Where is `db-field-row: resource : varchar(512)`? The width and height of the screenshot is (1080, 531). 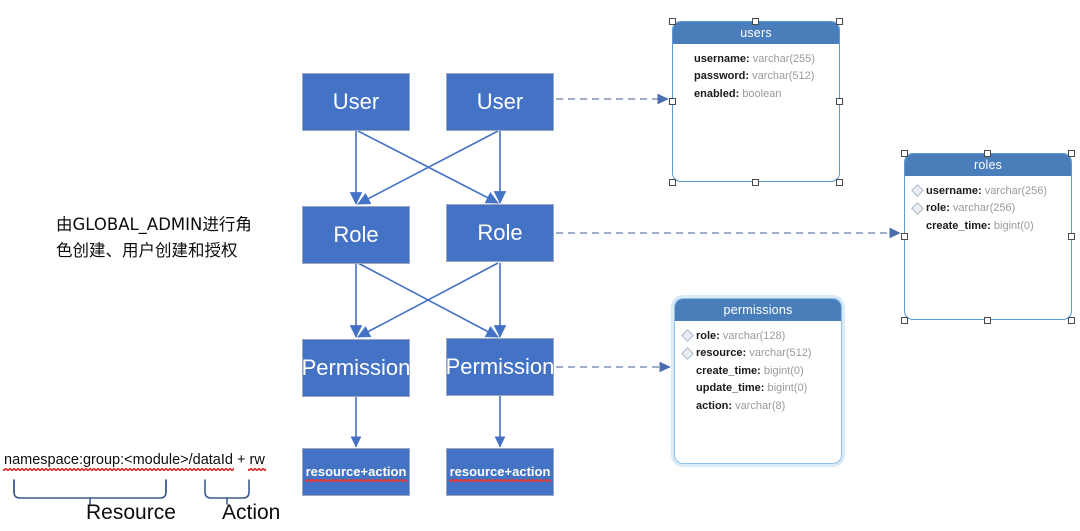 db-field-row: resource : varchar(512) is located at coordinates (758, 354).